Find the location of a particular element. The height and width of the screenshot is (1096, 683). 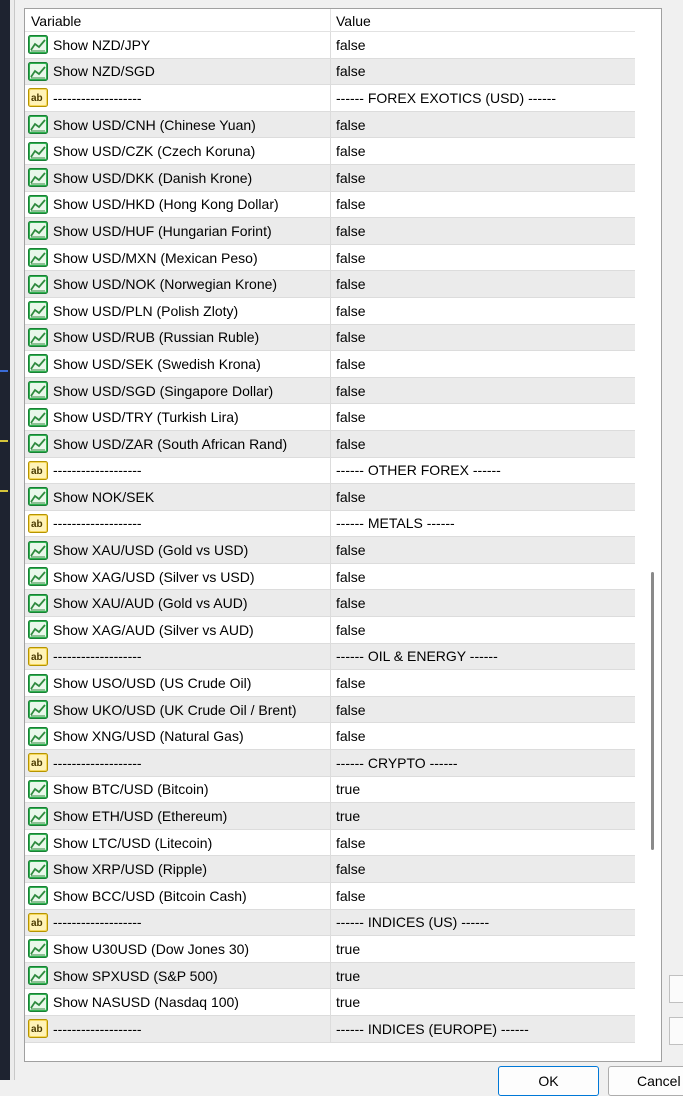

vertical-scrollbar is located at coordinates (649, 535).